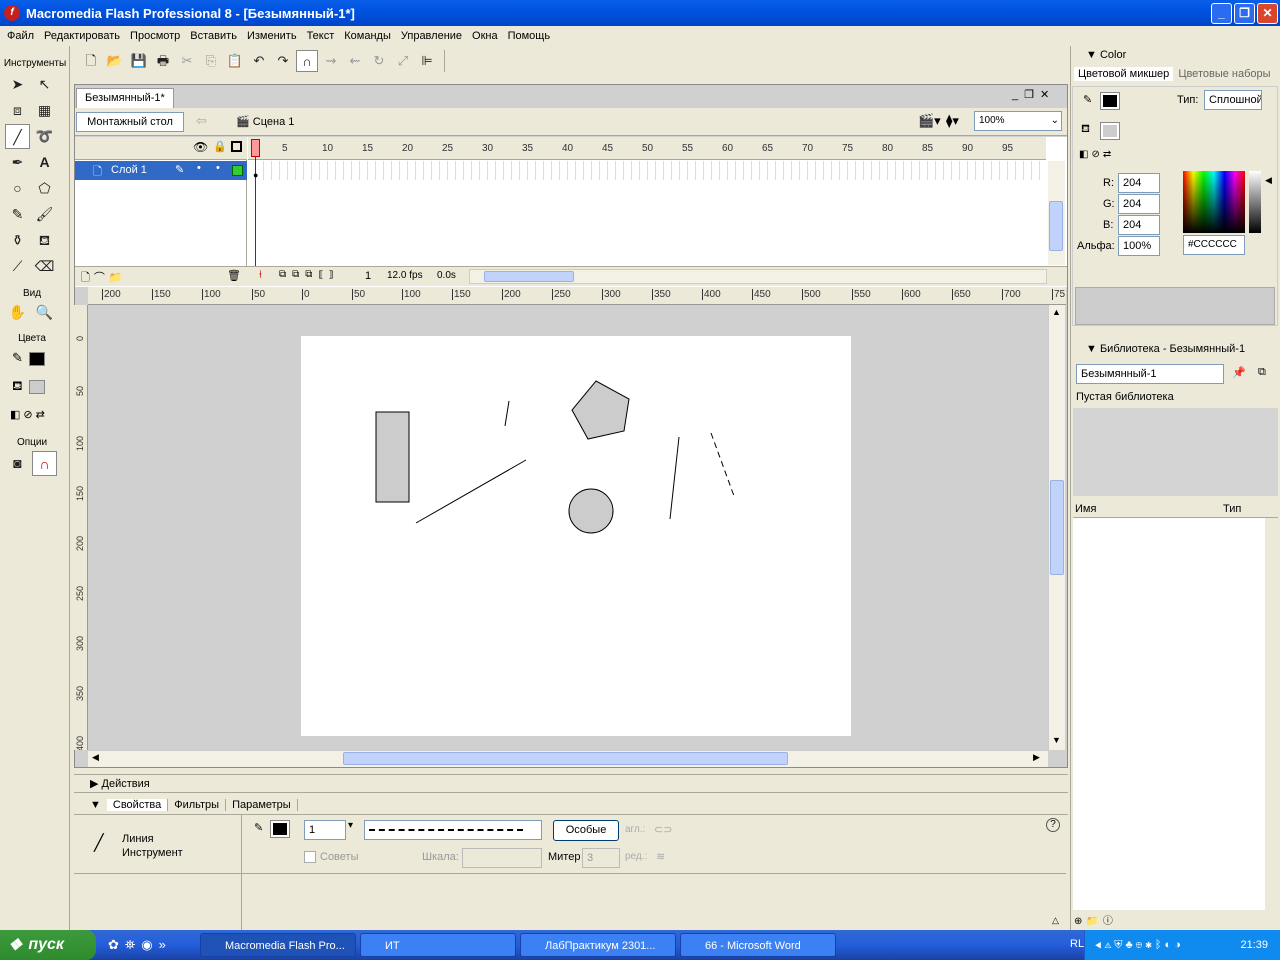  Describe the element at coordinates (235, 61) in the screenshot. I see `paste-icon: 📋` at that location.